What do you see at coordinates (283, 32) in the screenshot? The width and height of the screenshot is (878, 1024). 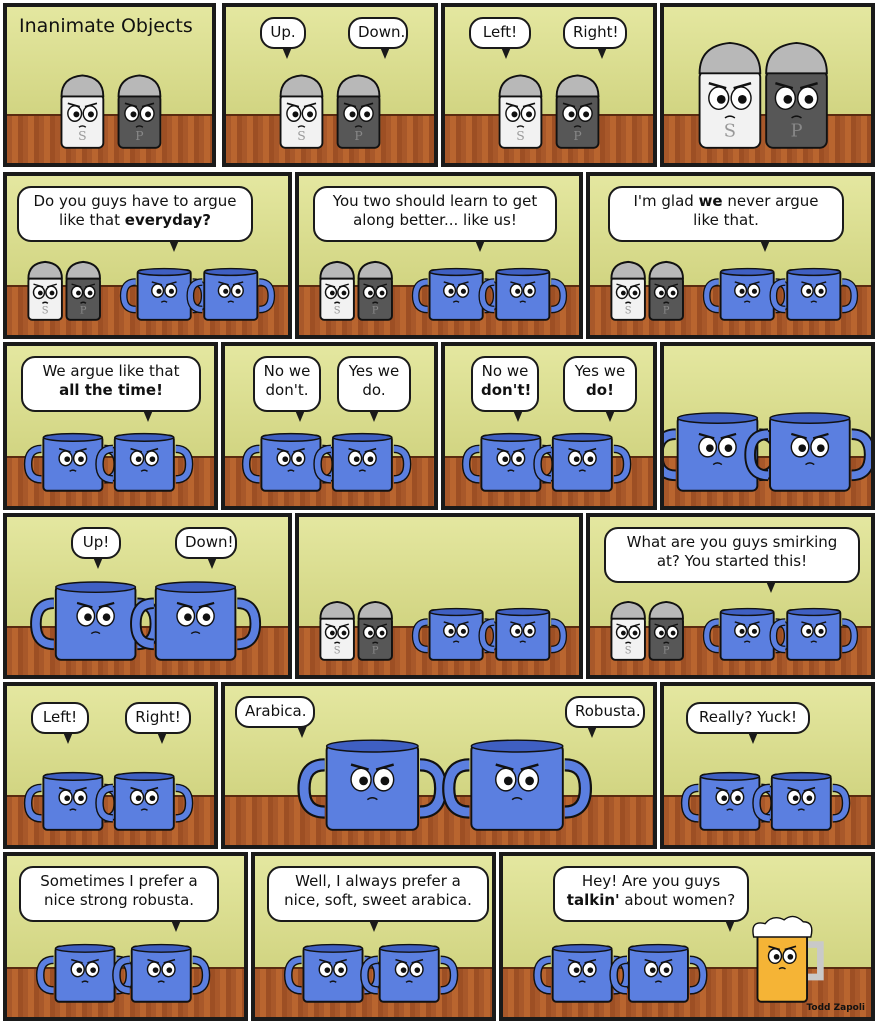 I see `speech-text: Up.` at bounding box center [283, 32].